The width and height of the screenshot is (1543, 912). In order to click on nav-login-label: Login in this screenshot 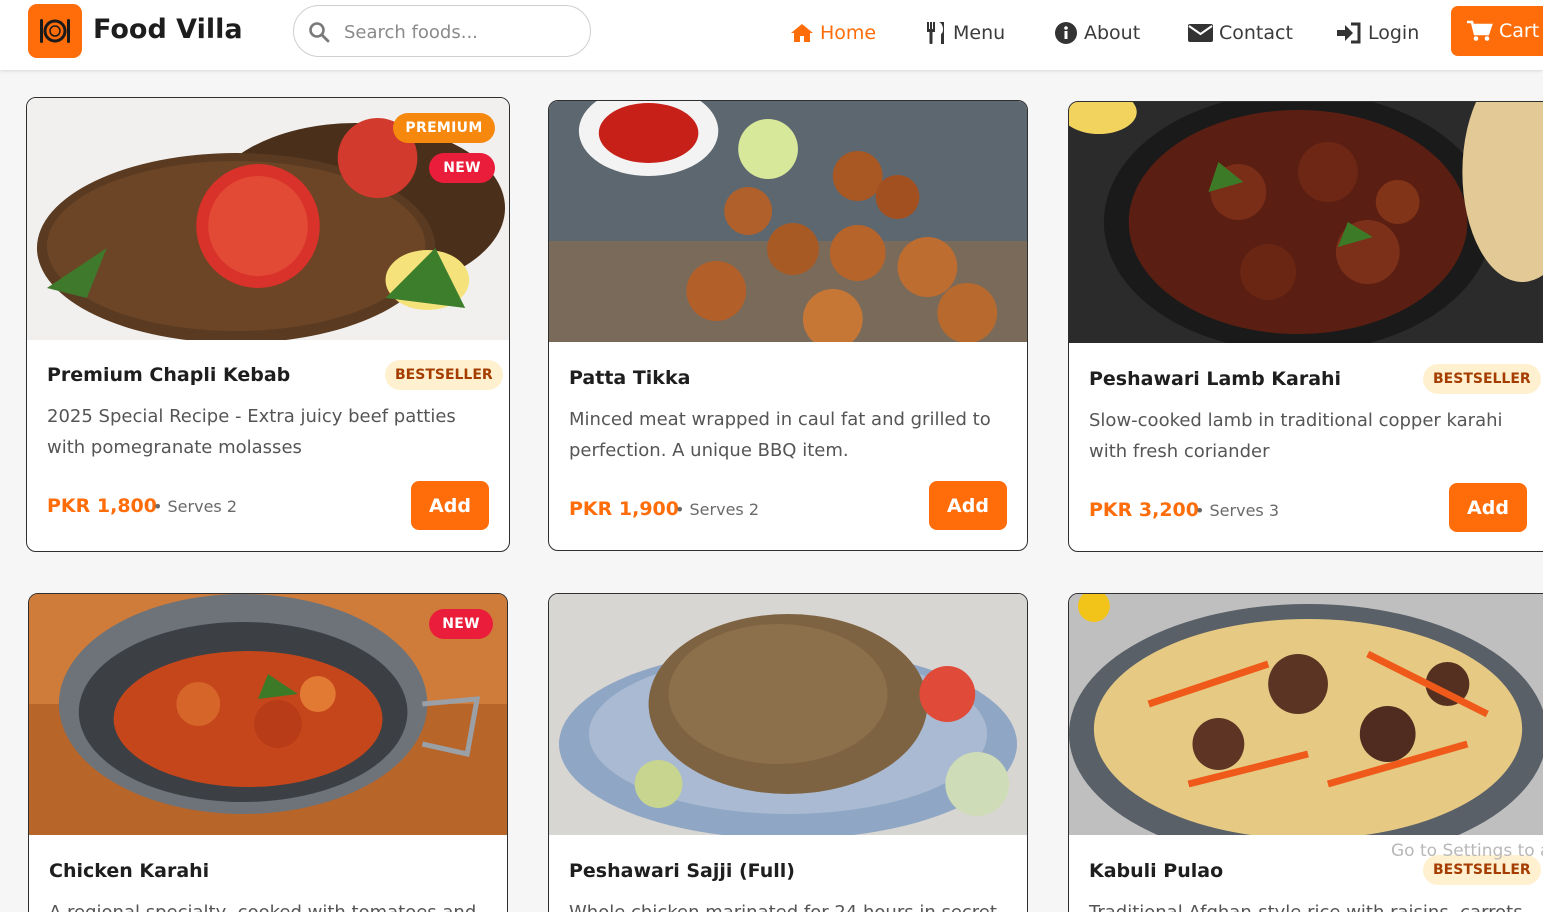, I will do `click(1394, 33)`.